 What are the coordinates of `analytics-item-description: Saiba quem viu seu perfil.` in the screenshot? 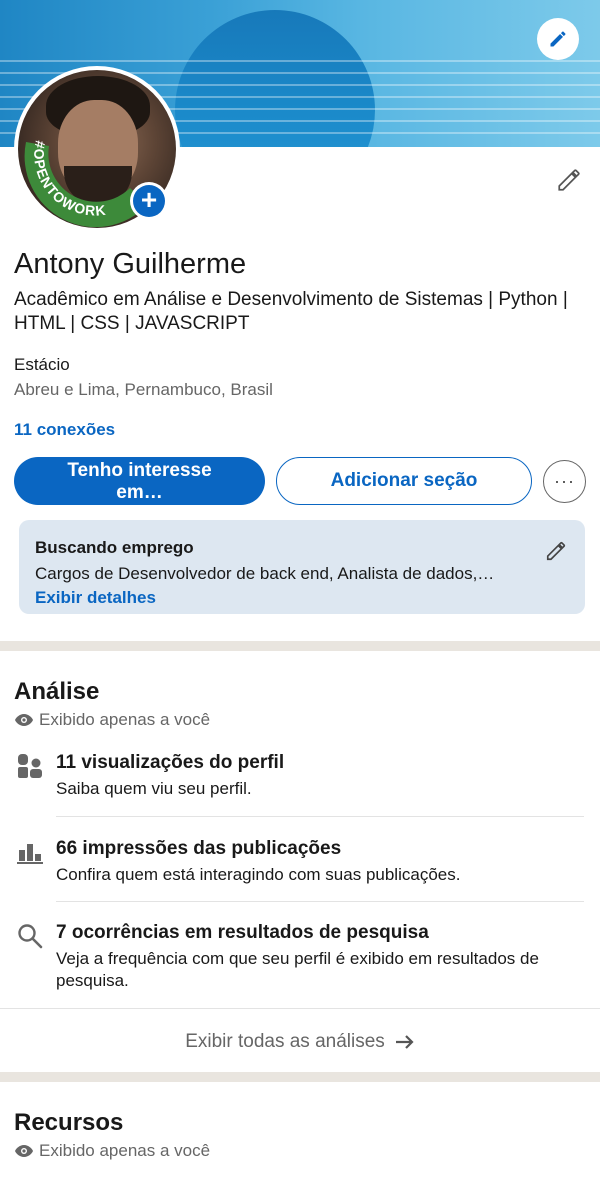 It's located at (154, 788).